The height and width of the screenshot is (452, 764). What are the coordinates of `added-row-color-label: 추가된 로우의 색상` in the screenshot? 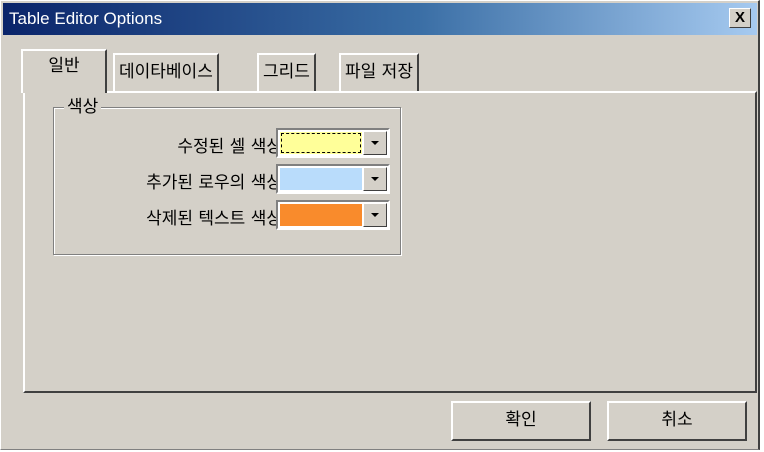 It's located at (214, 183).